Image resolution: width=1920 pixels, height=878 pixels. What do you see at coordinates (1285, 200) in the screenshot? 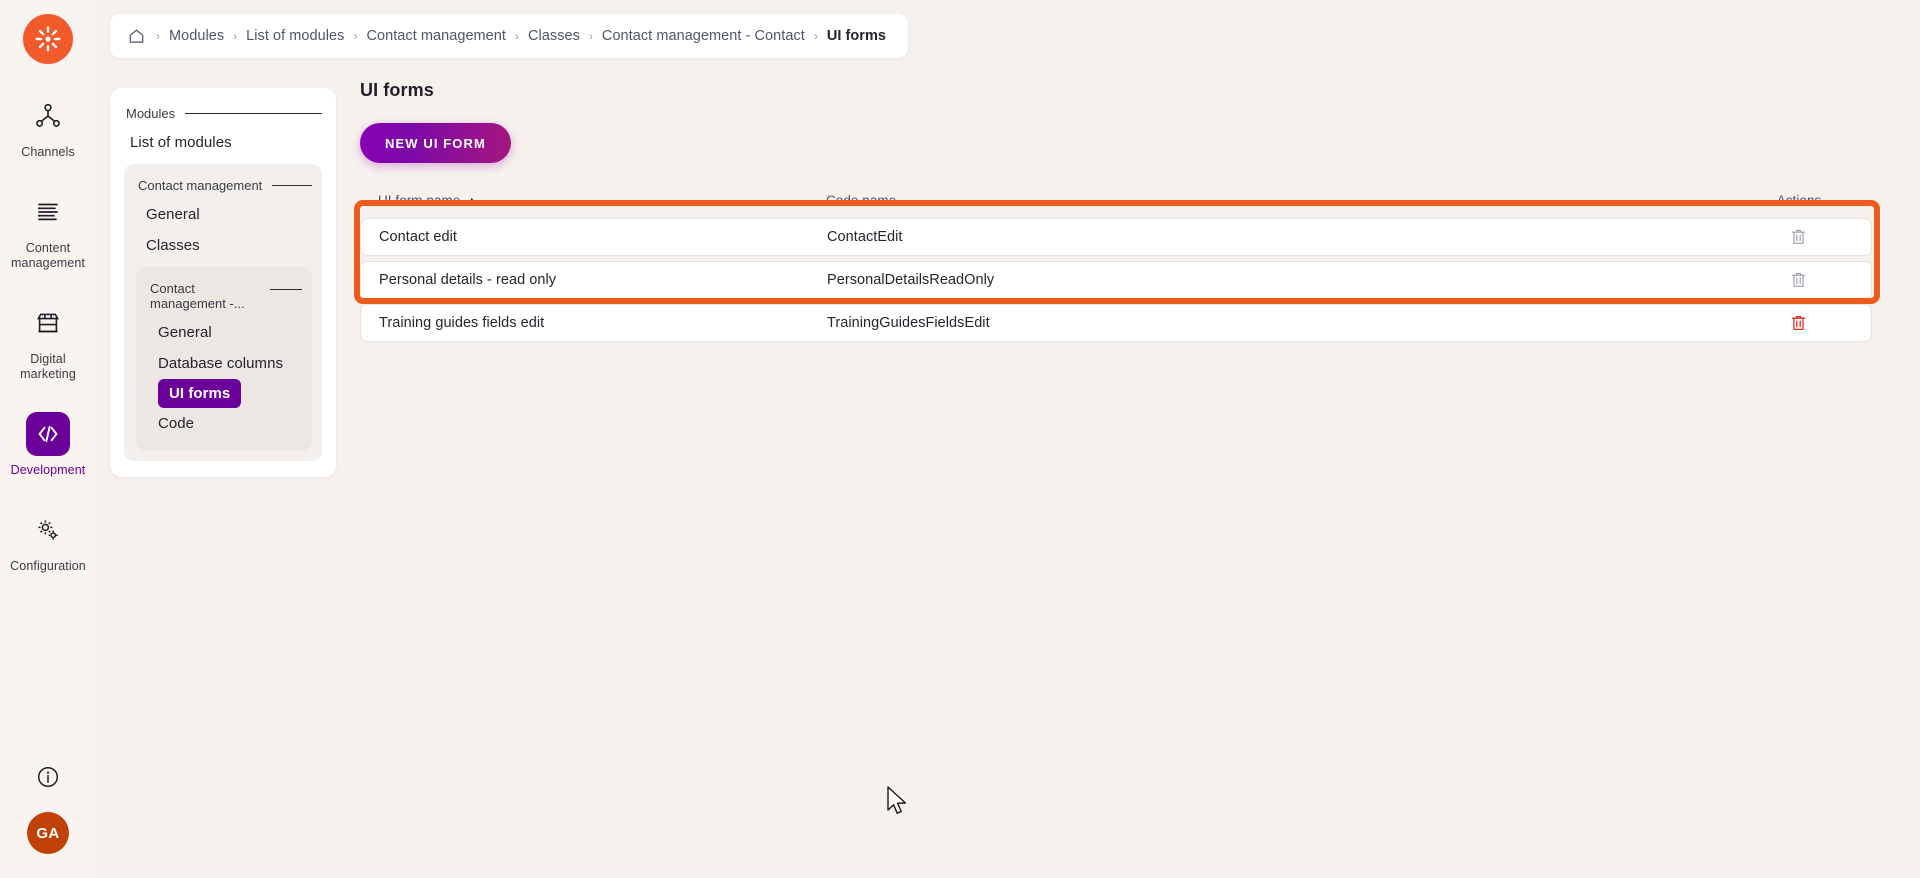
I see `column-header-code-name: Code name` at bounding box center [1285, 200].